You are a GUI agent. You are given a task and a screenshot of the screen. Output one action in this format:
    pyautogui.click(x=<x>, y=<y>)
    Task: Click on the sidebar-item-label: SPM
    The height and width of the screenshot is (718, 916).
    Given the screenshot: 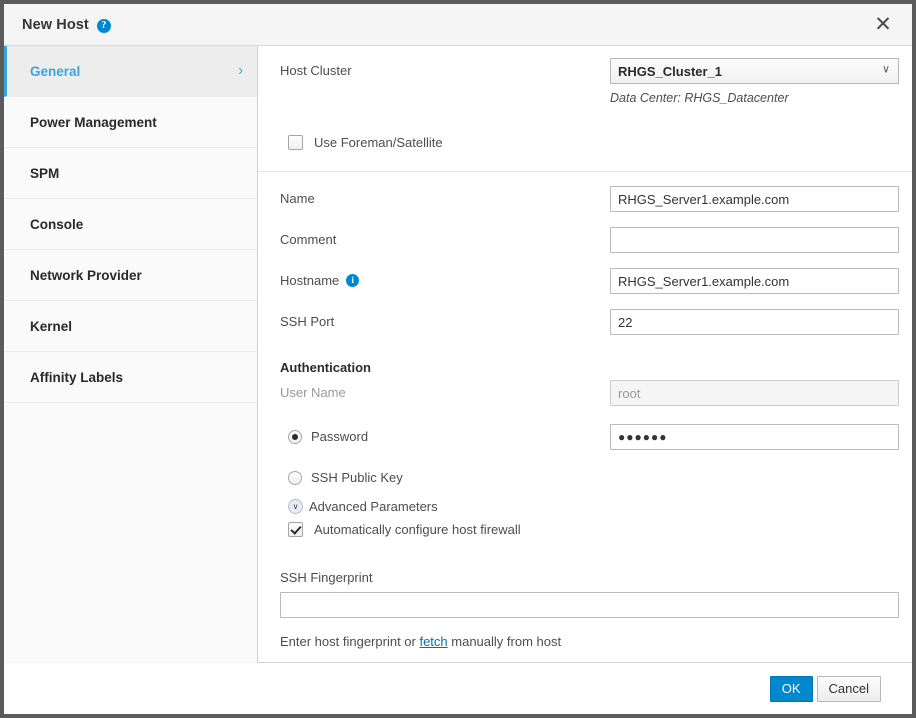 What is the action you would take?
    pyautogui.click(x=45, y=173)
    